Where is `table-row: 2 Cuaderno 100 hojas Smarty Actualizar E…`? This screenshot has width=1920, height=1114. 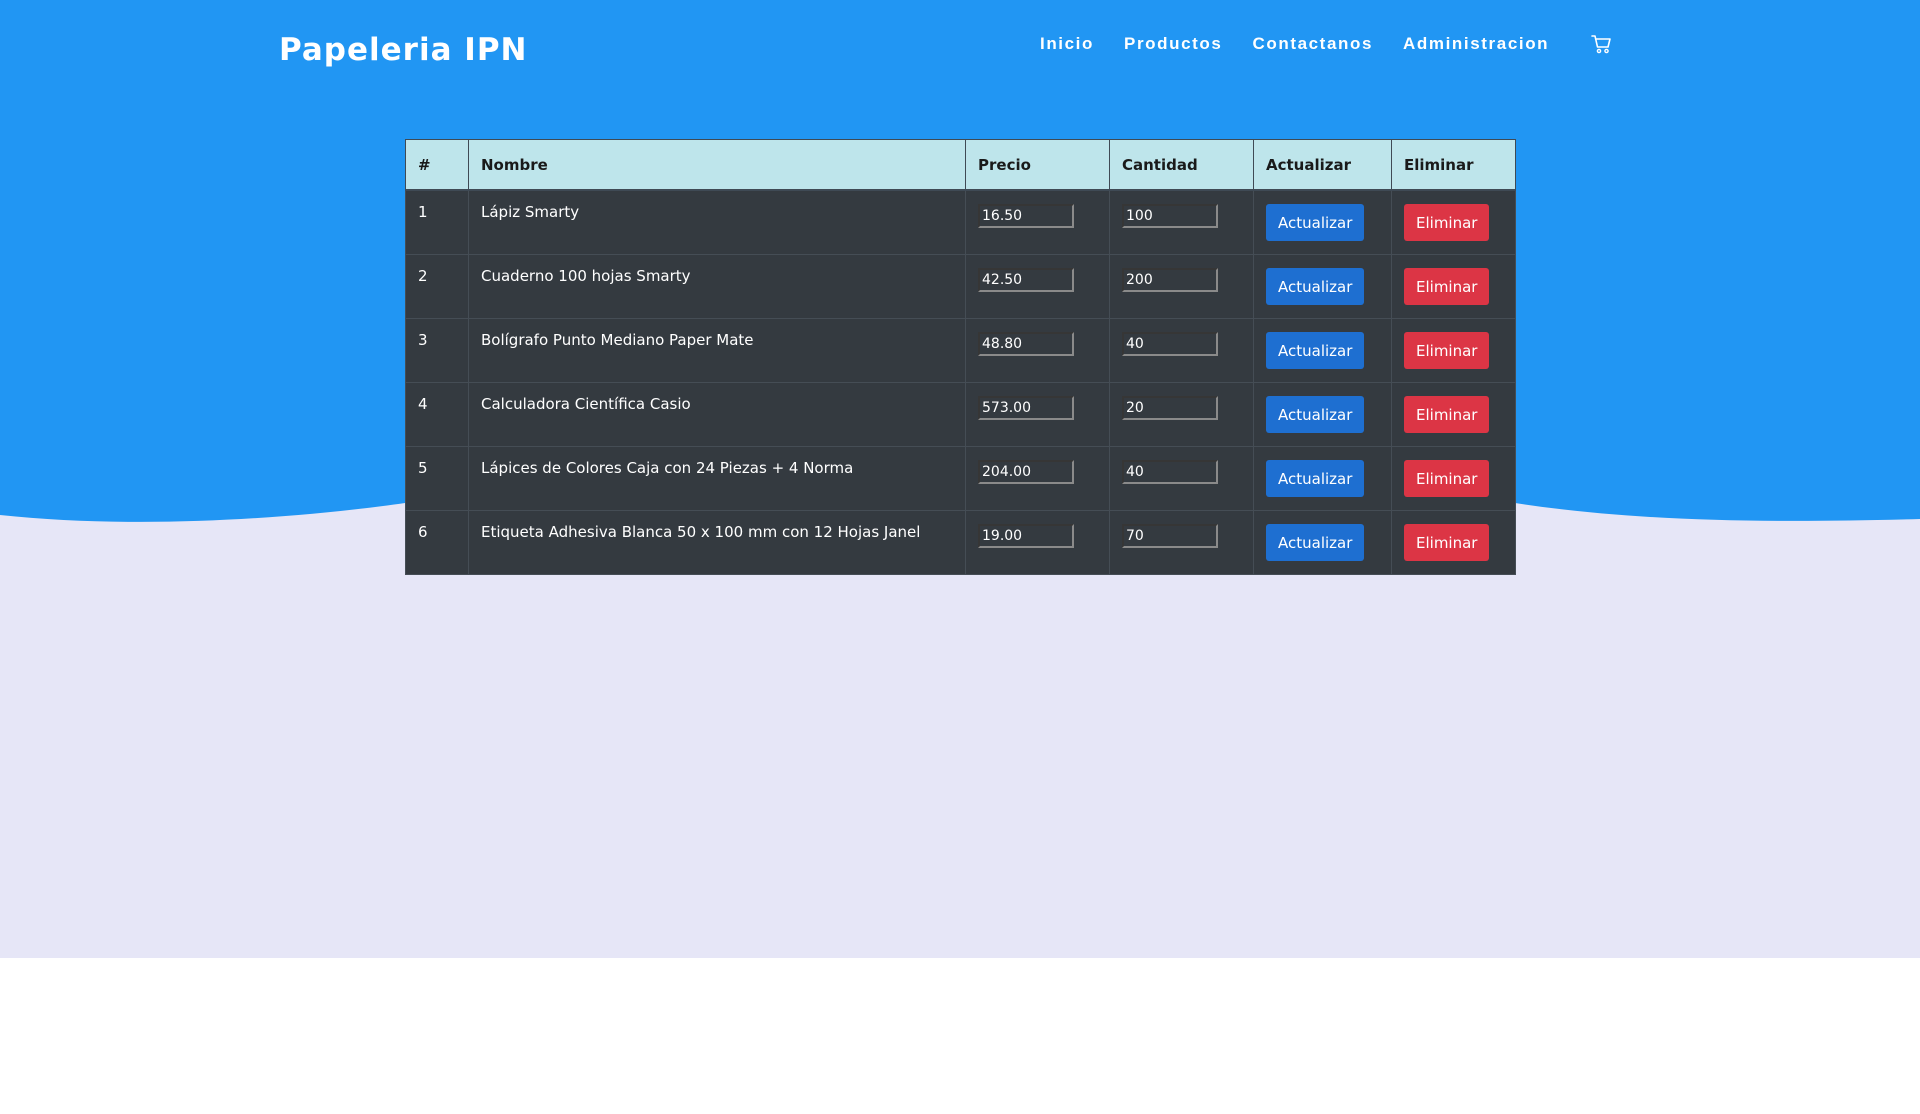 table-row: 2 Cuaderno 100 hojas Smarty Actualizar E… is located at coordinates (960, 286).